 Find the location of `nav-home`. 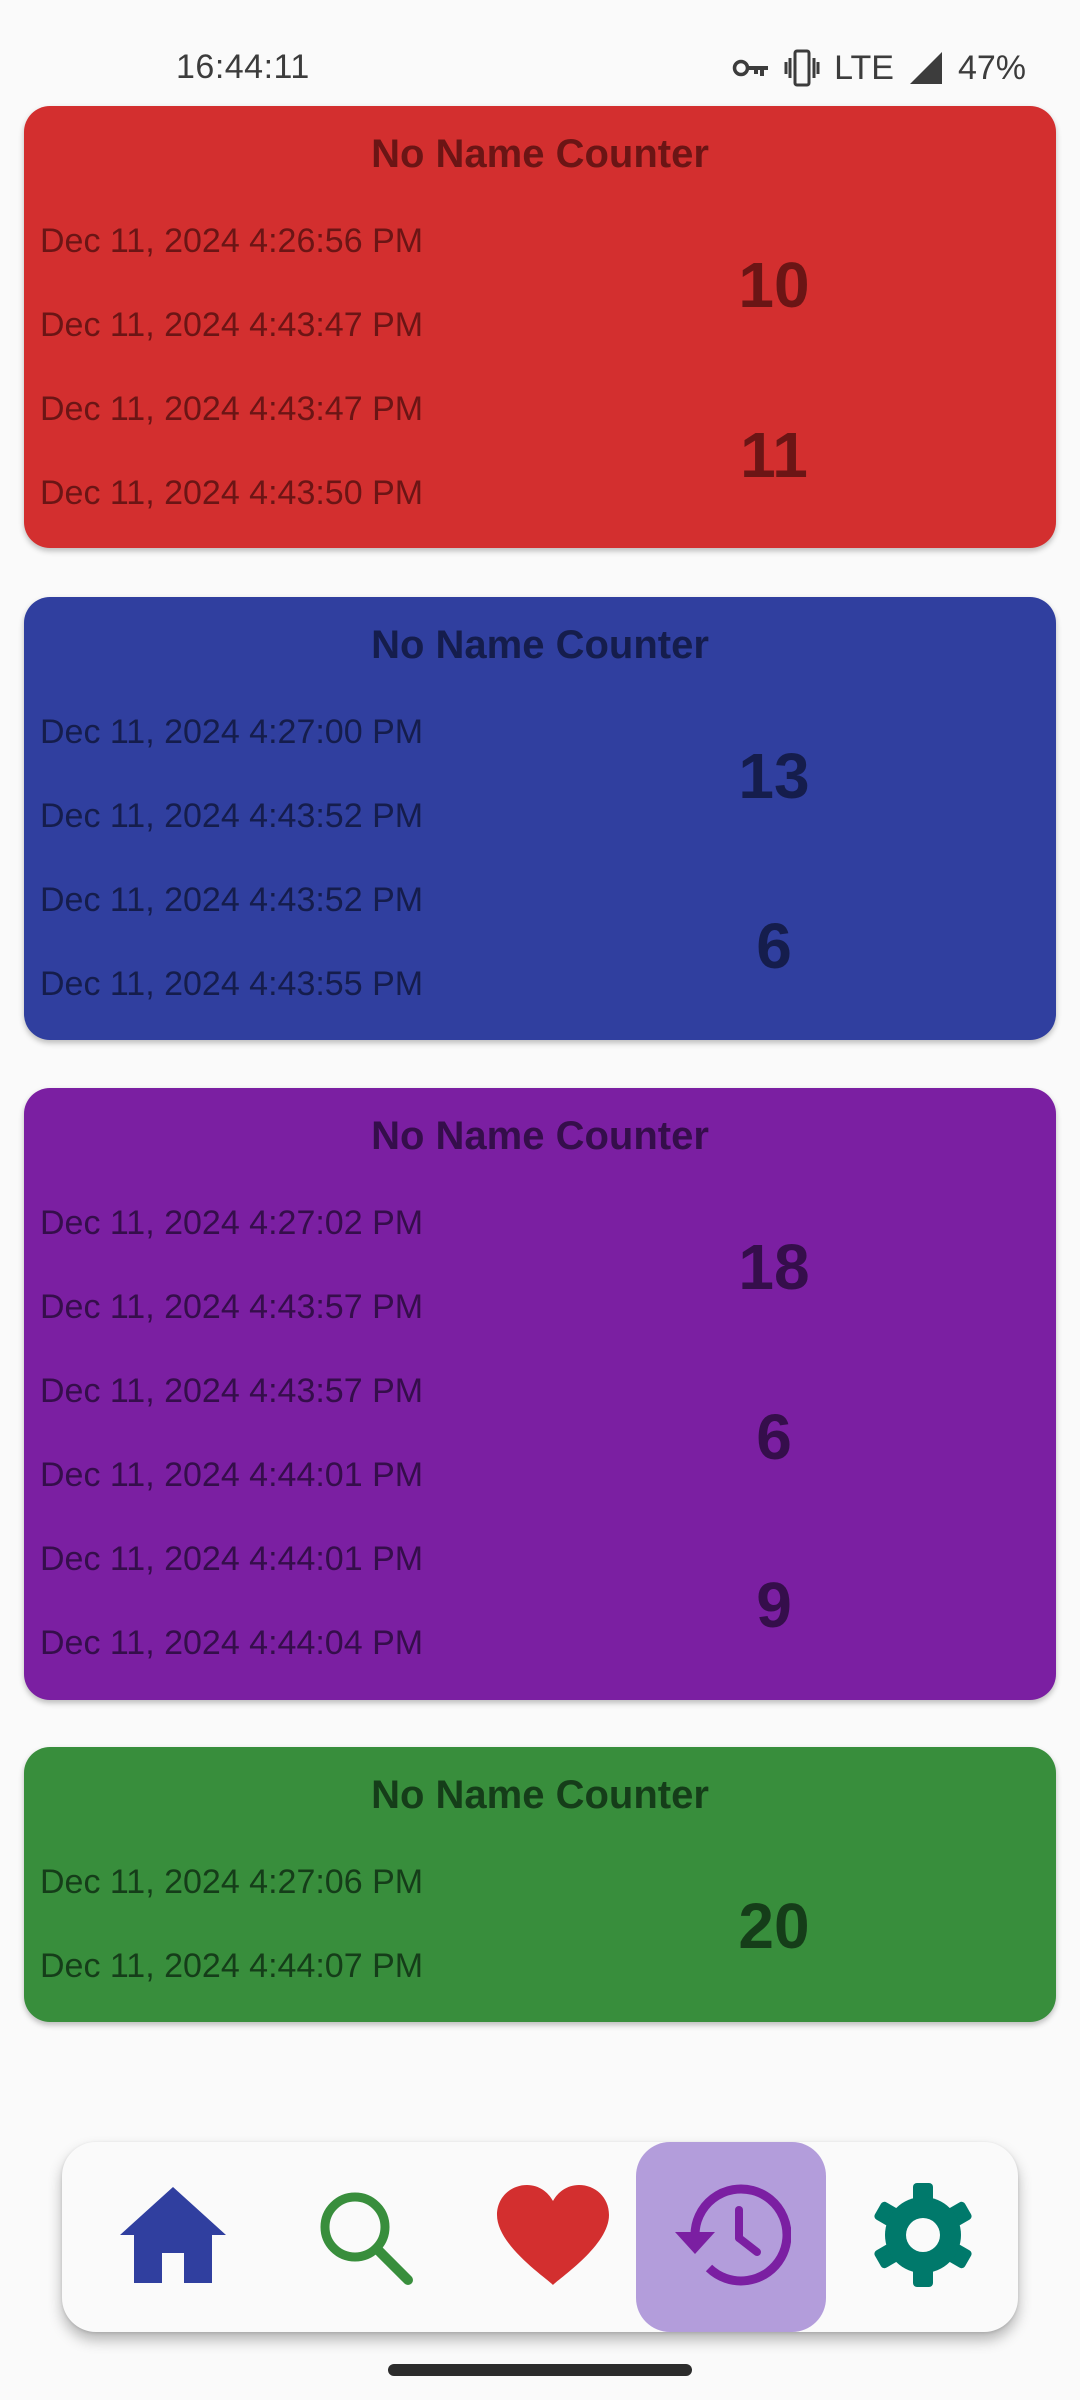

nav-home is located at coordinates (173, 2237).